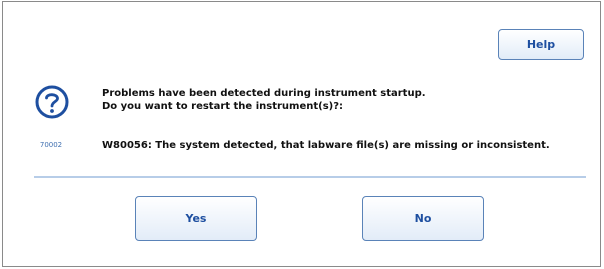 The image size is (604, 269). Describe the element at coordinates (541, 44) in the screenshot. I see `help-button: Help` at that location.